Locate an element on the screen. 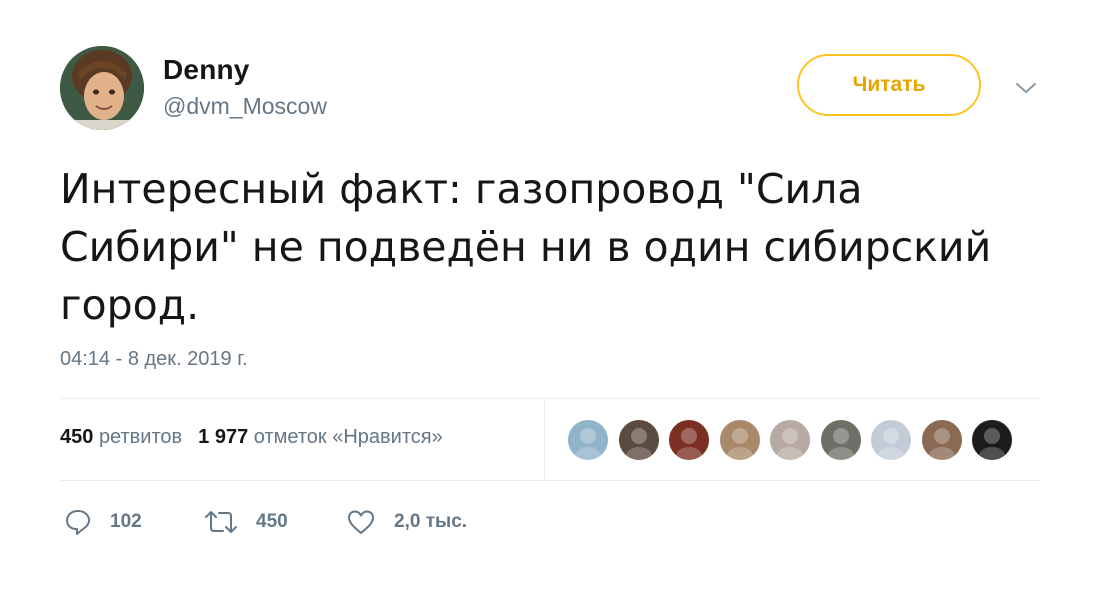  likes-stat: 1 977 отметок «Нравится» is located at coordinates (320, 437).